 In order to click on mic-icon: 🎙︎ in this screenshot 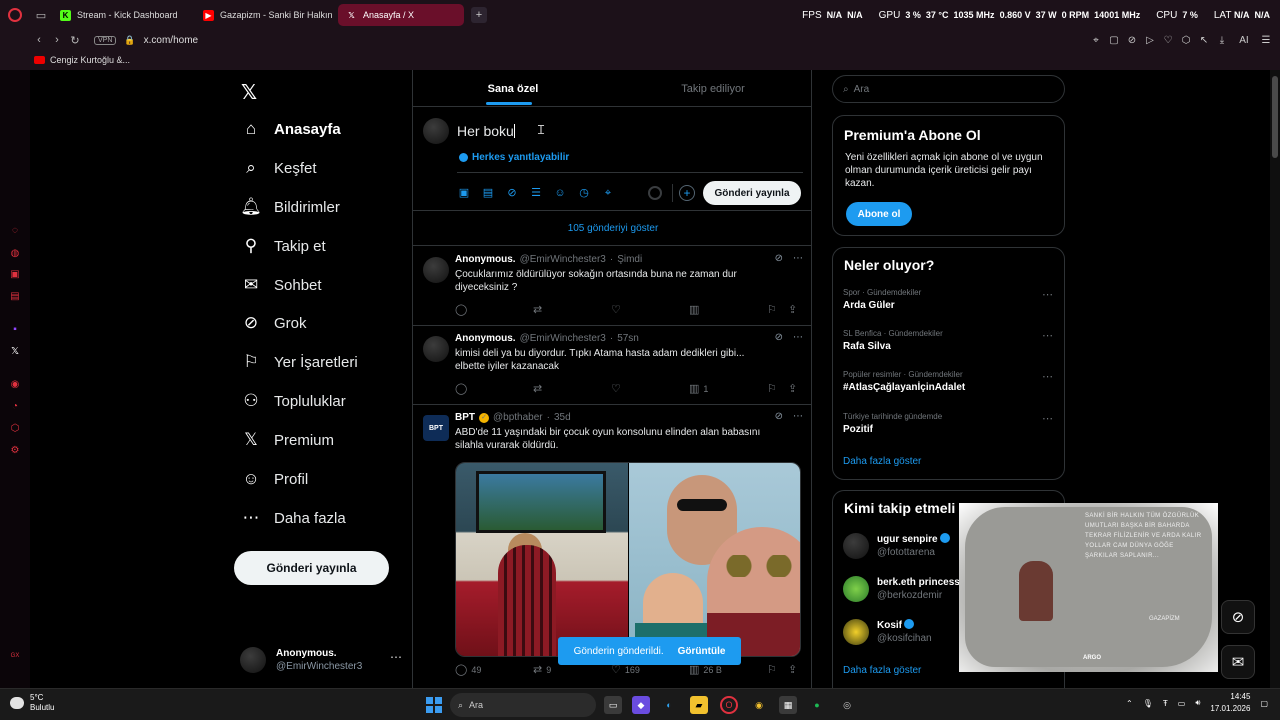, I will do `click(1148, 703)`.